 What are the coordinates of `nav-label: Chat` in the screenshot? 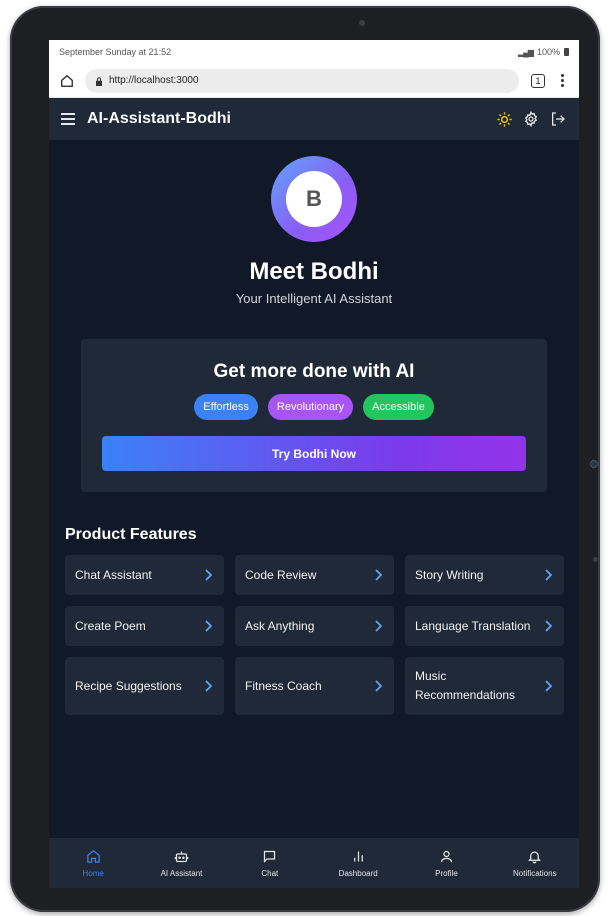 It's located at (270, 873).